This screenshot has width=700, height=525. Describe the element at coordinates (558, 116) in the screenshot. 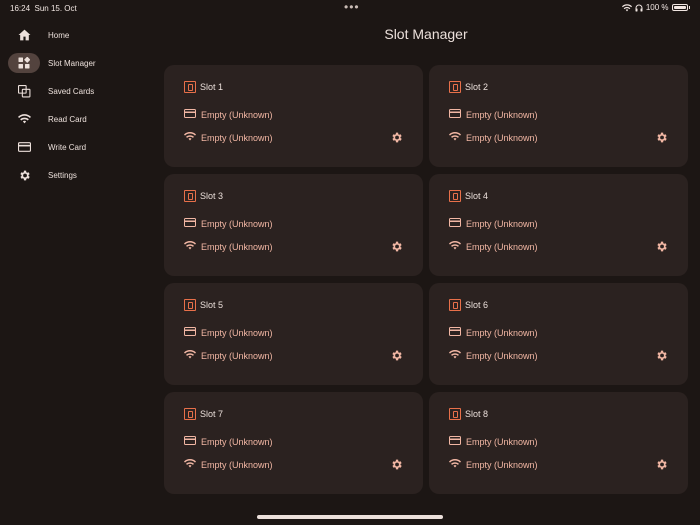

I see `slot-card: Slot 2 Empty (Unknown) Empty (Unknown)` at that location.